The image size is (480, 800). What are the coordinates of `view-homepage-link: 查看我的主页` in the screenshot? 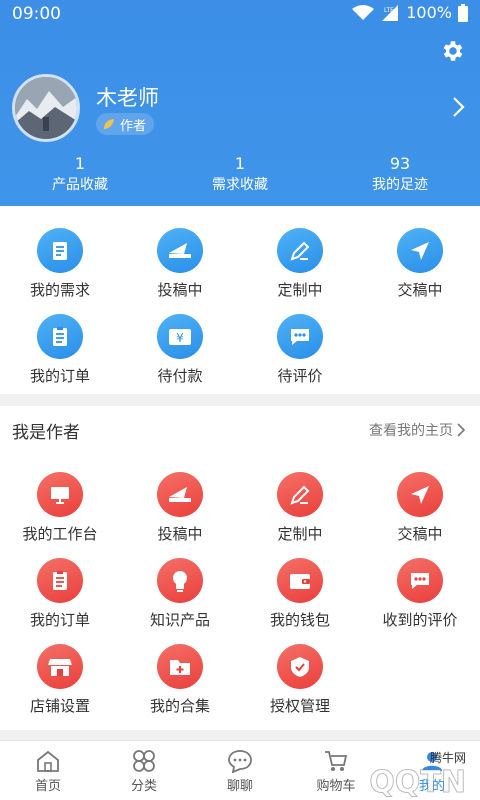 It's located at (417, 430).